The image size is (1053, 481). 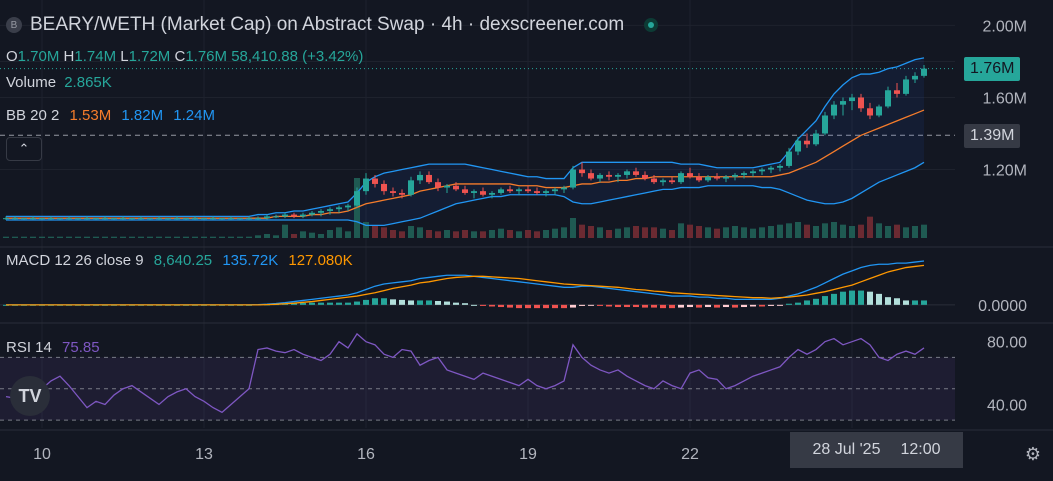 What do you see at coordinates (69, 56) in the screenshot?
I see `high-label: H` at bounding box center [69, 56].